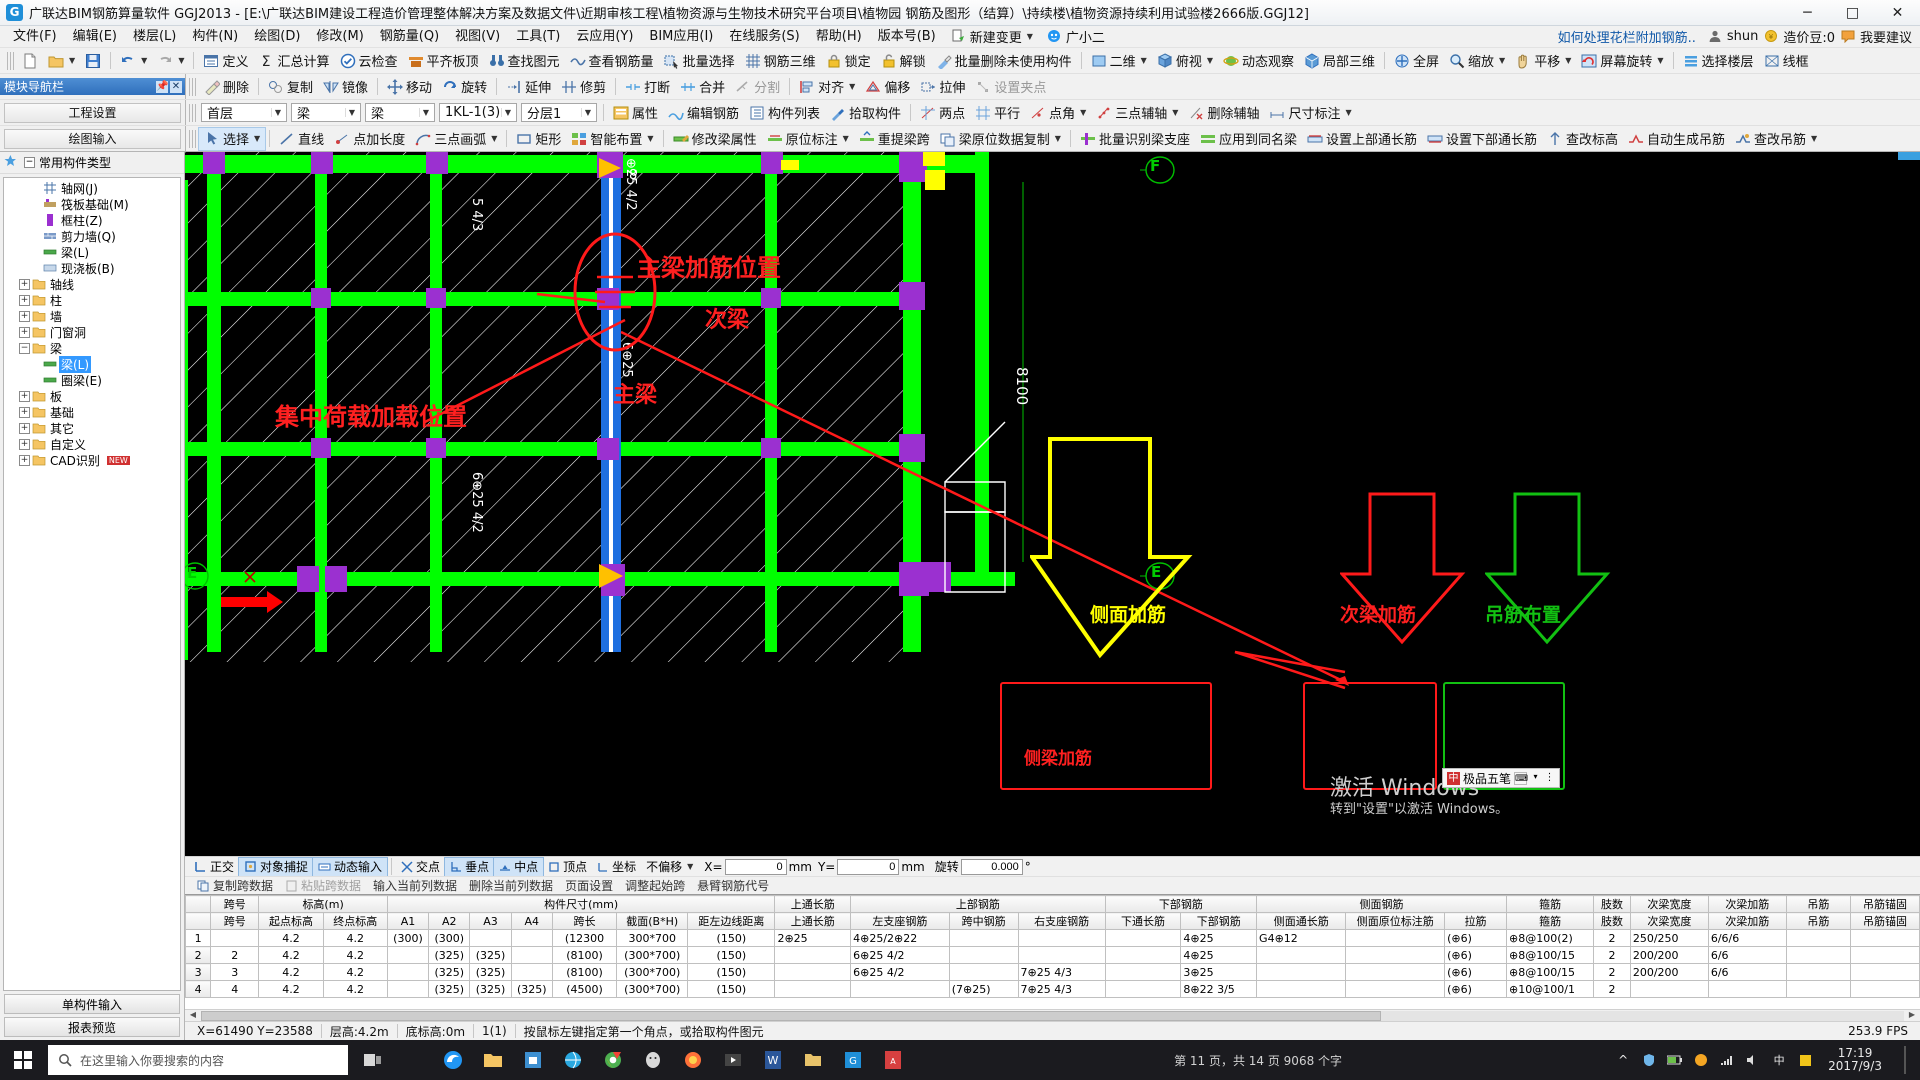  I want to click on pick-component-button: 拾取构件, so click(865, 113).